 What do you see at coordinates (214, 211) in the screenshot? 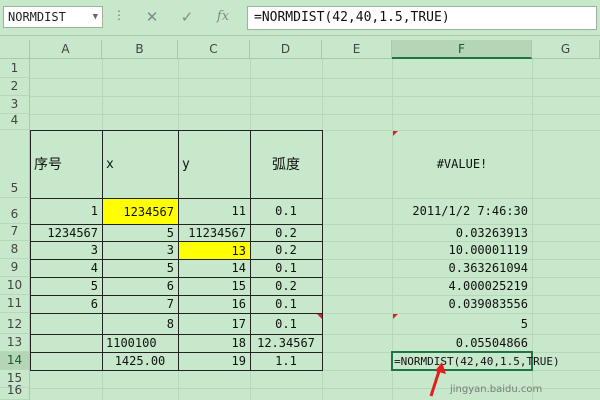
I see `cell-c6: 11` at bounding box center [214, 211].